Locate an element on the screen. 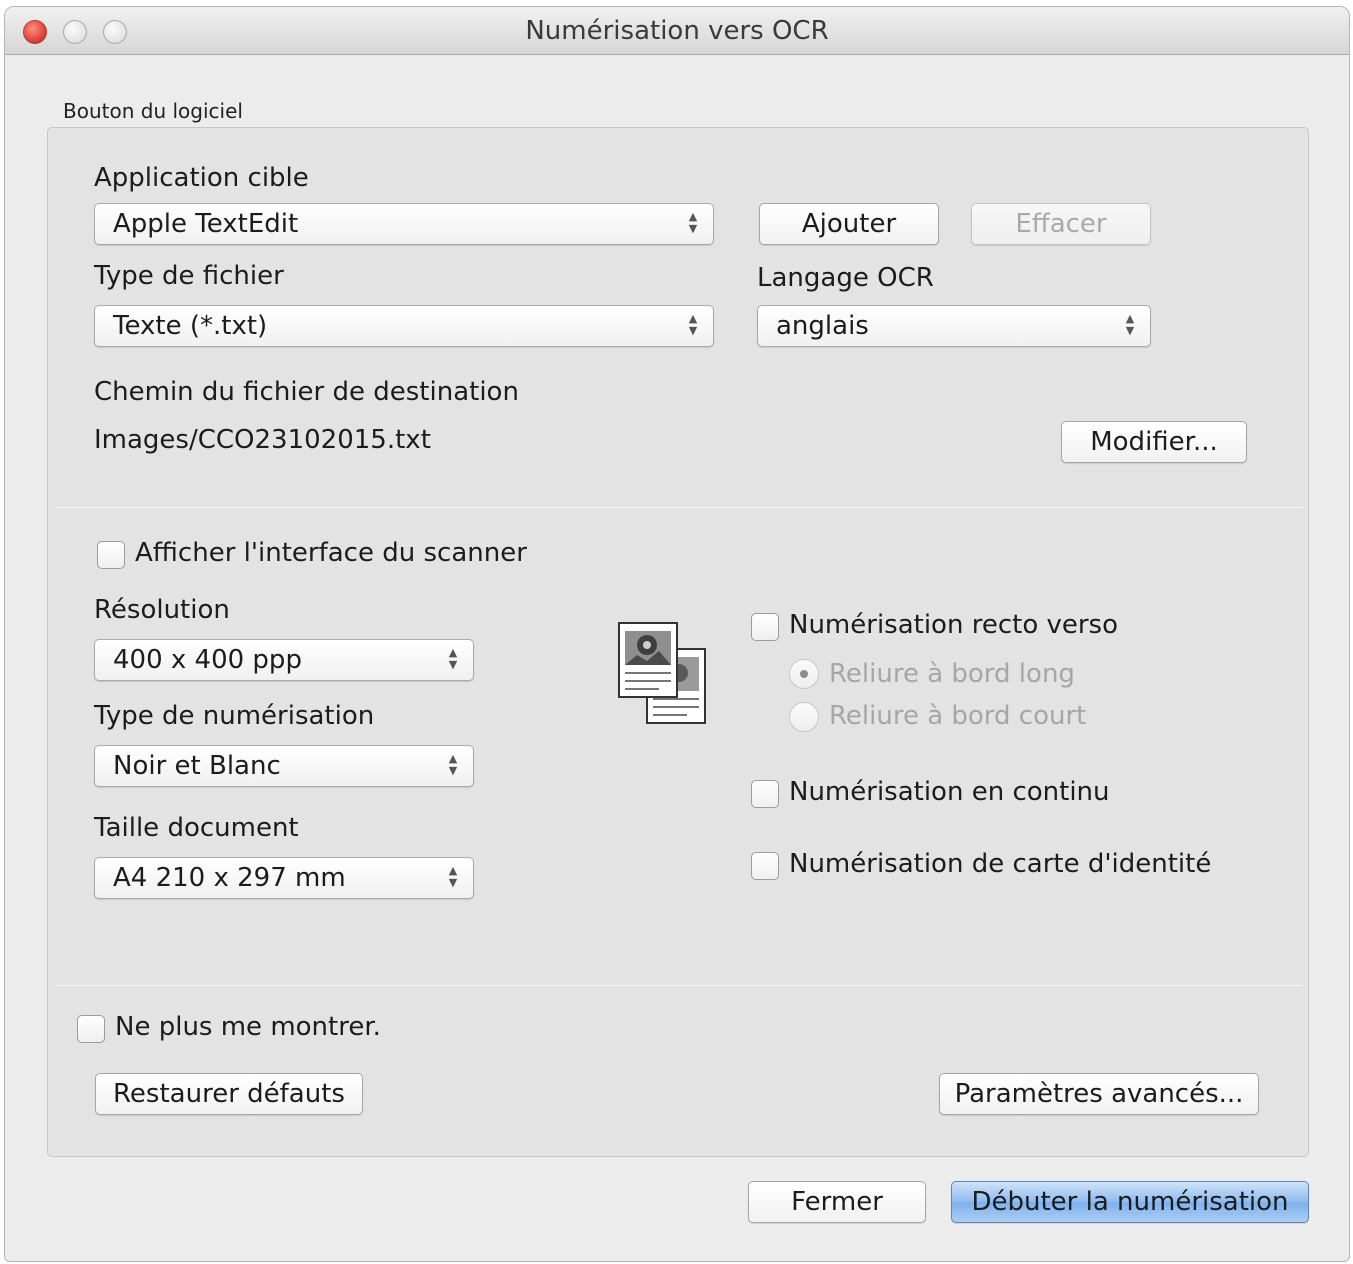 The width and height of the screenshot is (1353, 1264). doc-size-value: A4 210 x 297 mm is located at coordinates (229, 878).